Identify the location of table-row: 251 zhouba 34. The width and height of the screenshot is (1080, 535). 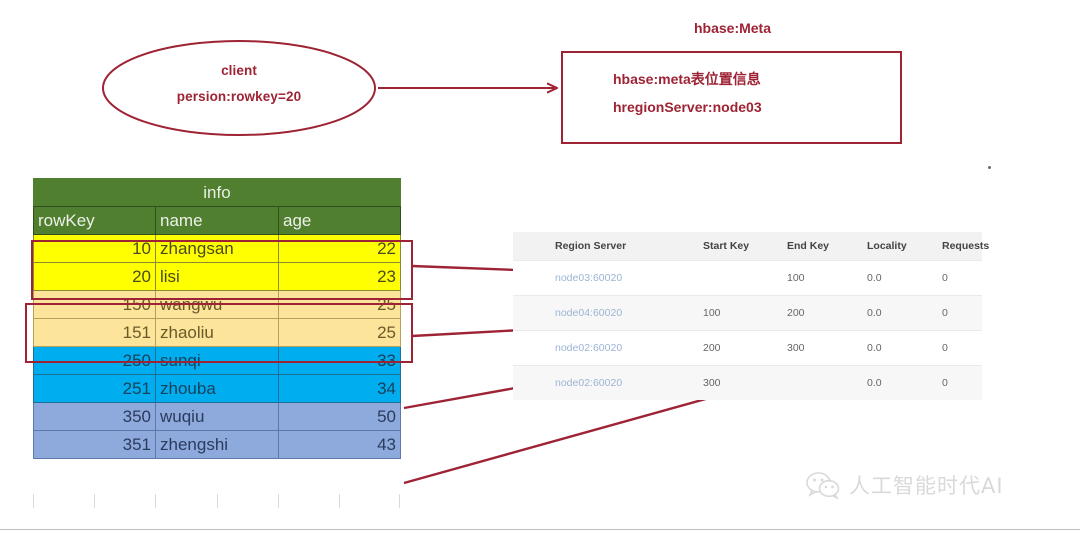
(217, 388).